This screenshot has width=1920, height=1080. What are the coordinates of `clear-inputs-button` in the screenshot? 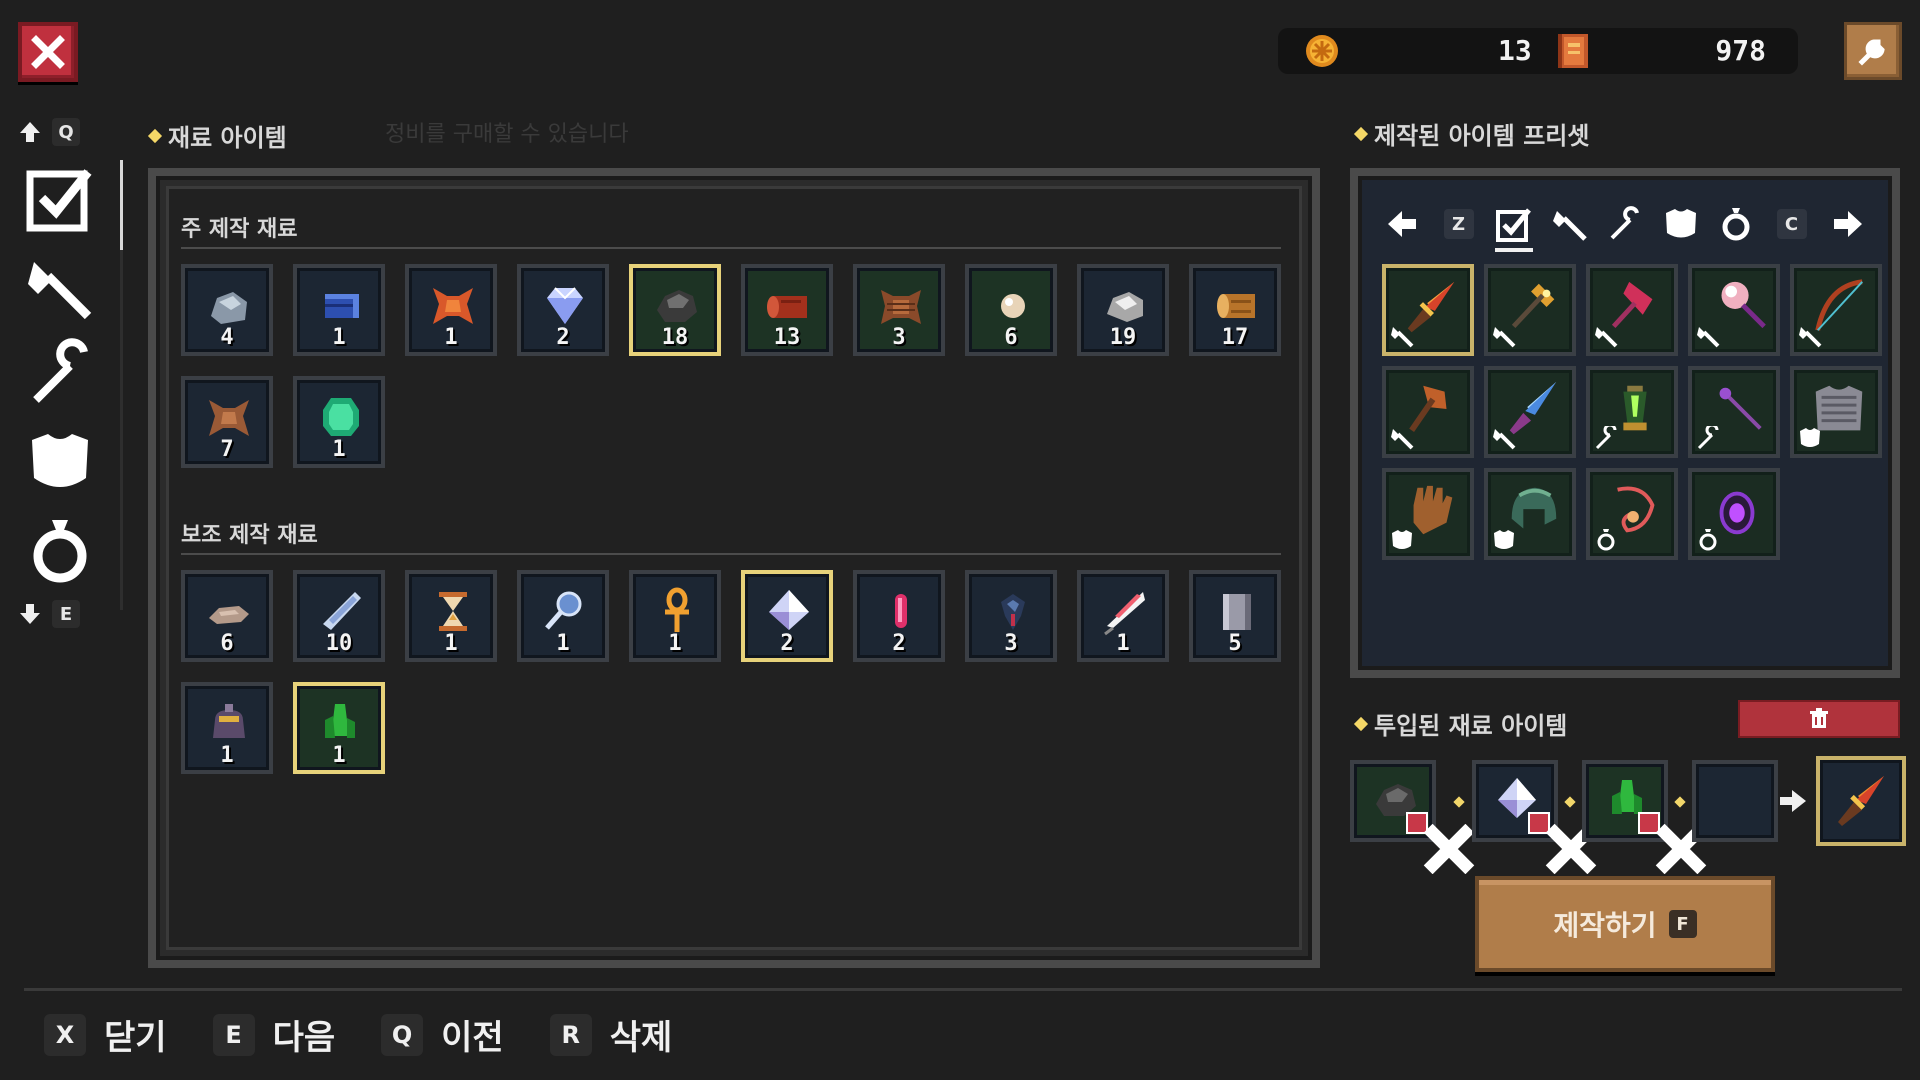 It's located at (1819, 719).